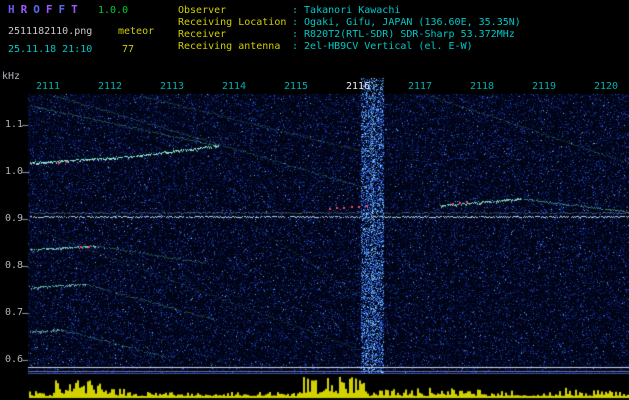 The width and height of the screenshot is (629, 400). I want to click on freq-axis-label: 1.0, so click(14, 171).